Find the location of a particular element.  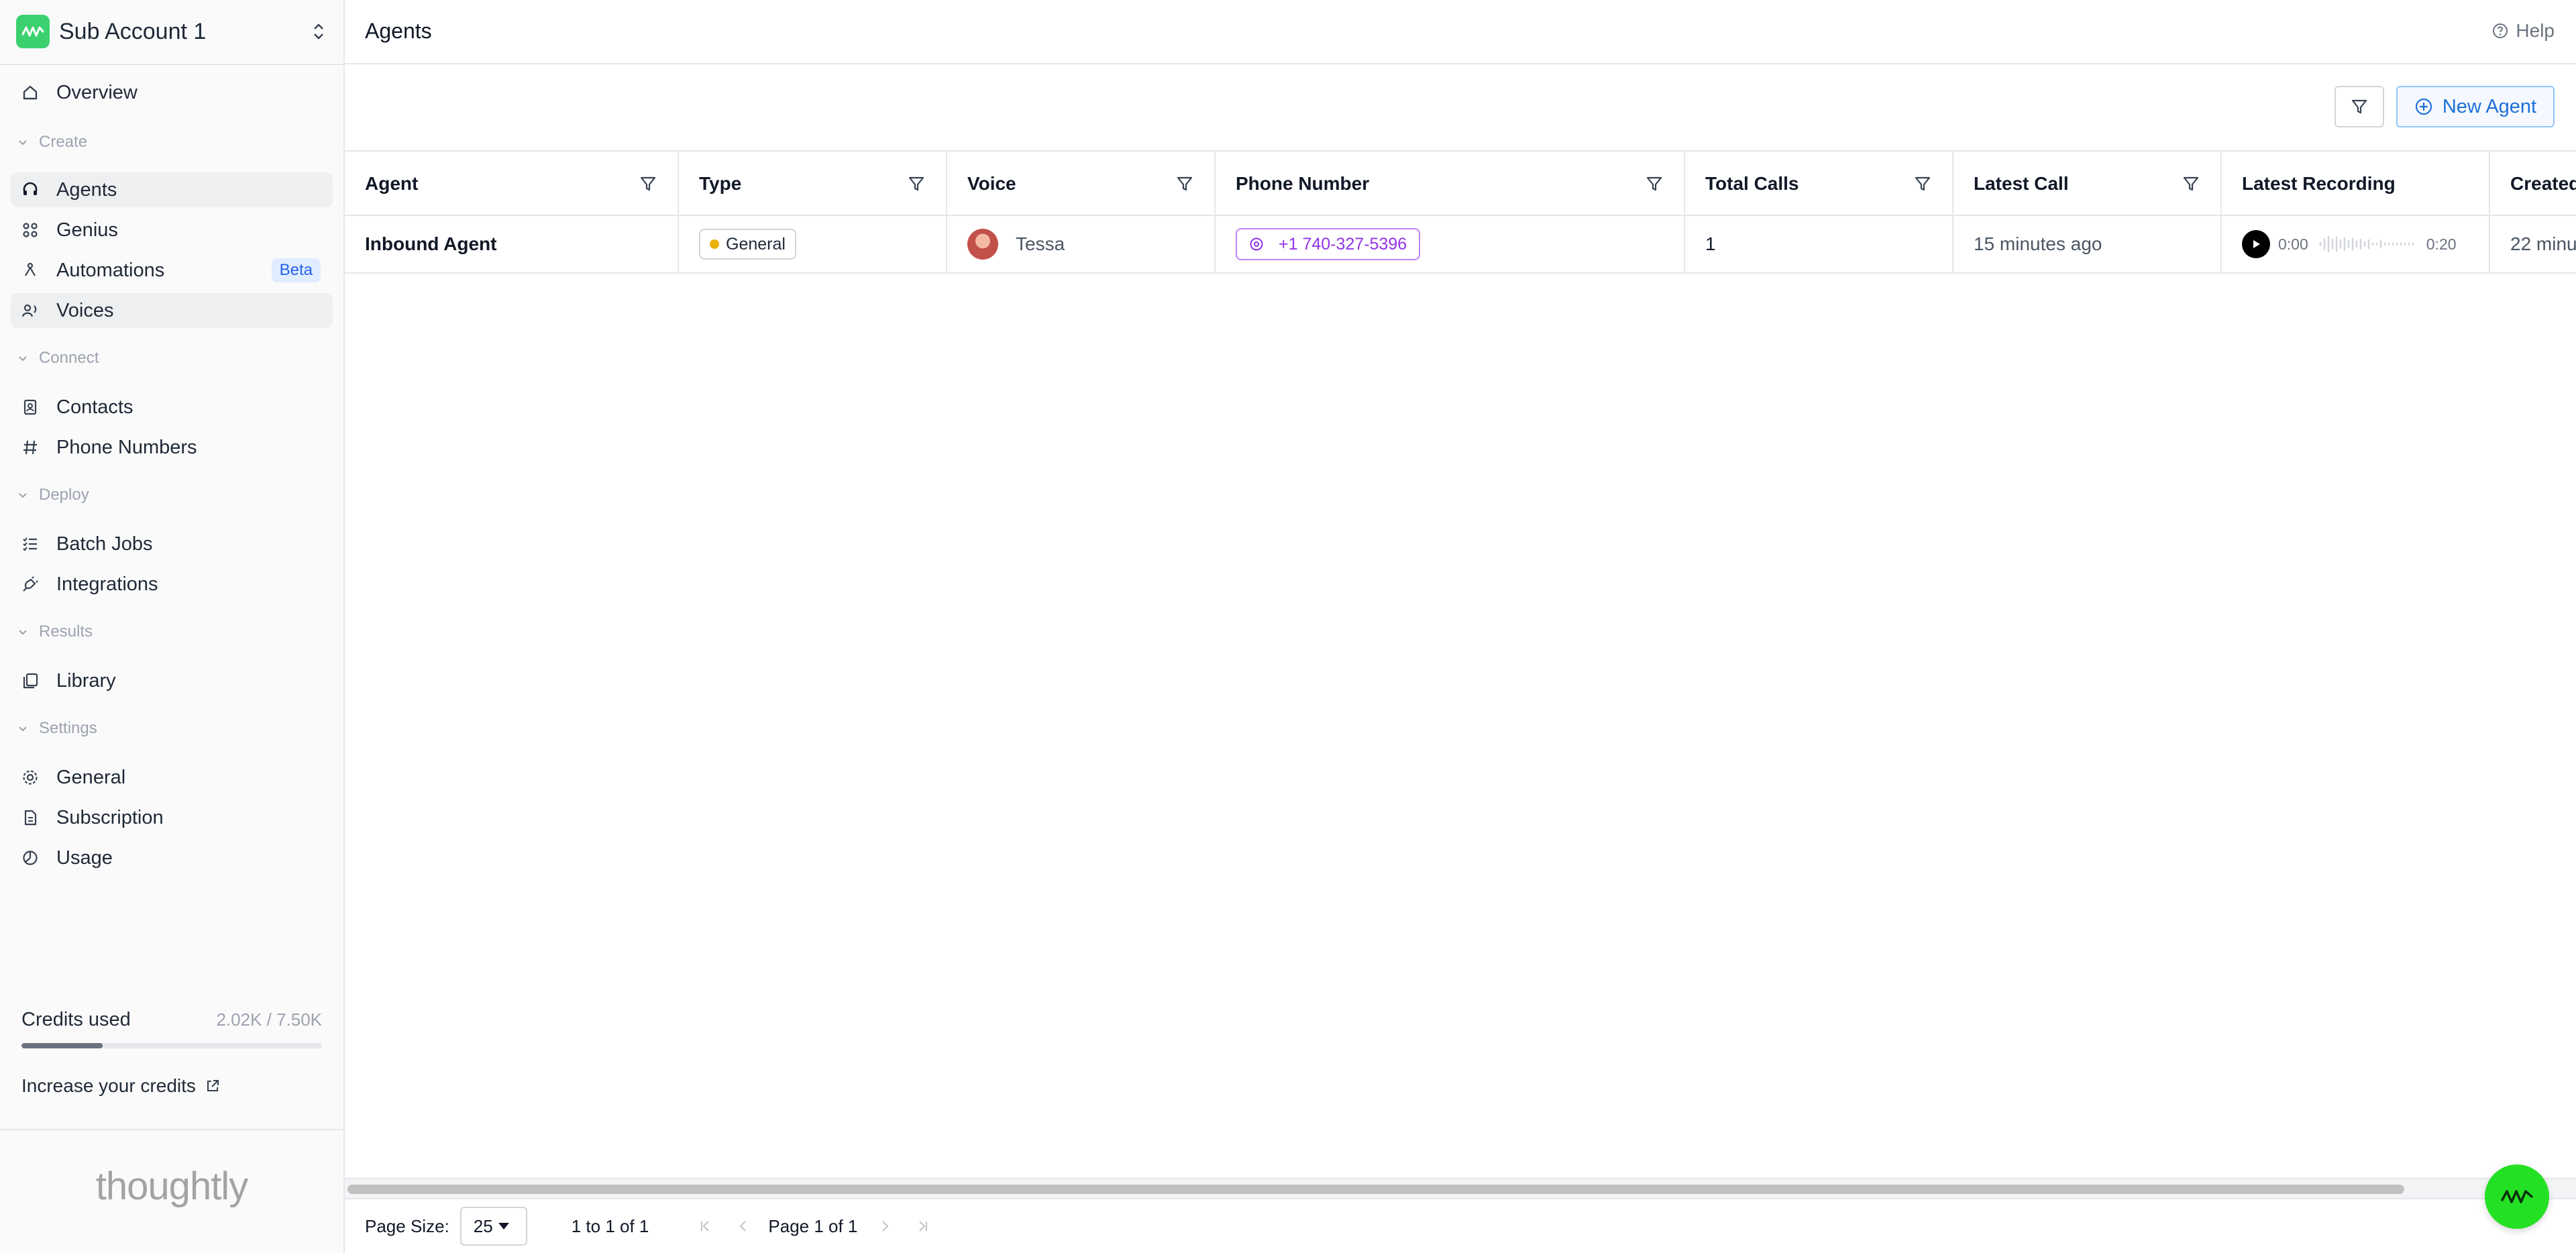

section-settings: Settings is located at coordinates (57, 728).